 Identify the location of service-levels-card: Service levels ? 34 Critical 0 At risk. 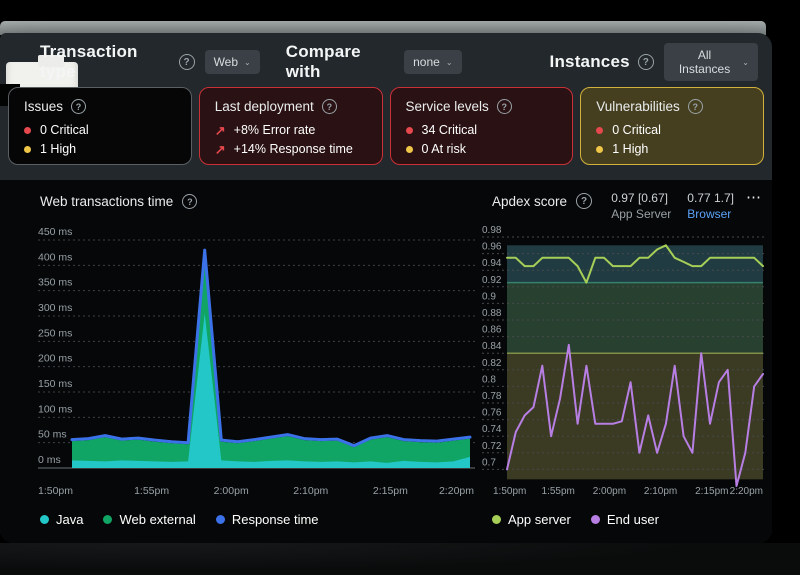
(481, 126).